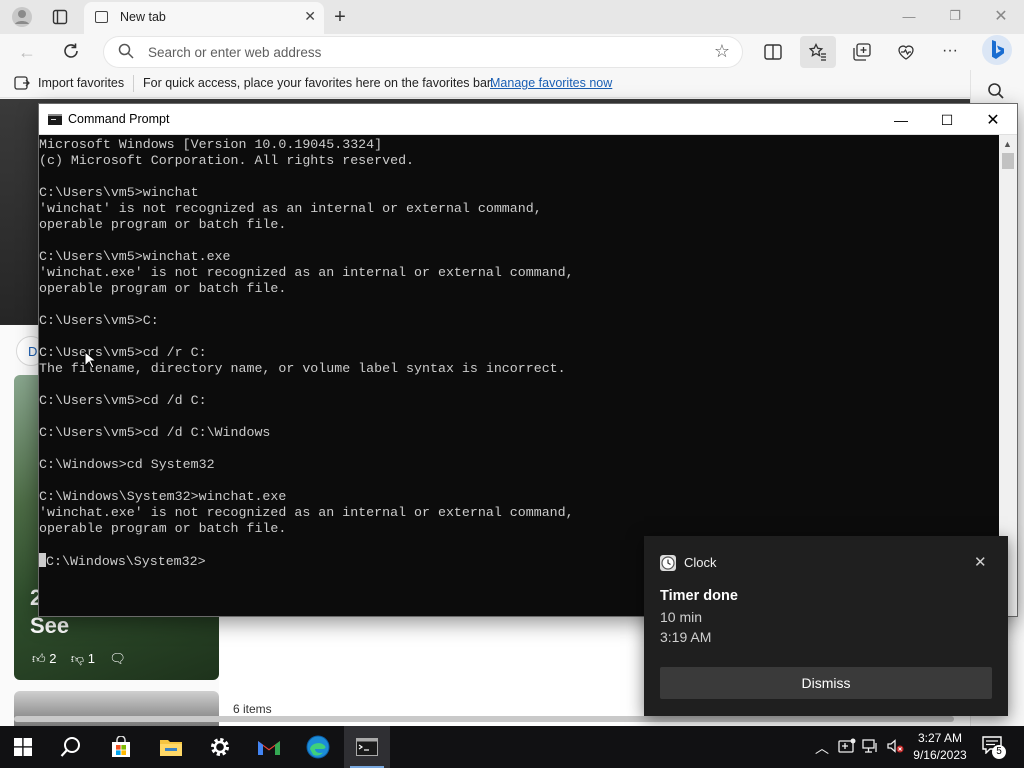  What do you see at coordinates (340, 17) in the screenshot?
I see `new-tab-plus-icon: +` at bounding box center [340, 17].